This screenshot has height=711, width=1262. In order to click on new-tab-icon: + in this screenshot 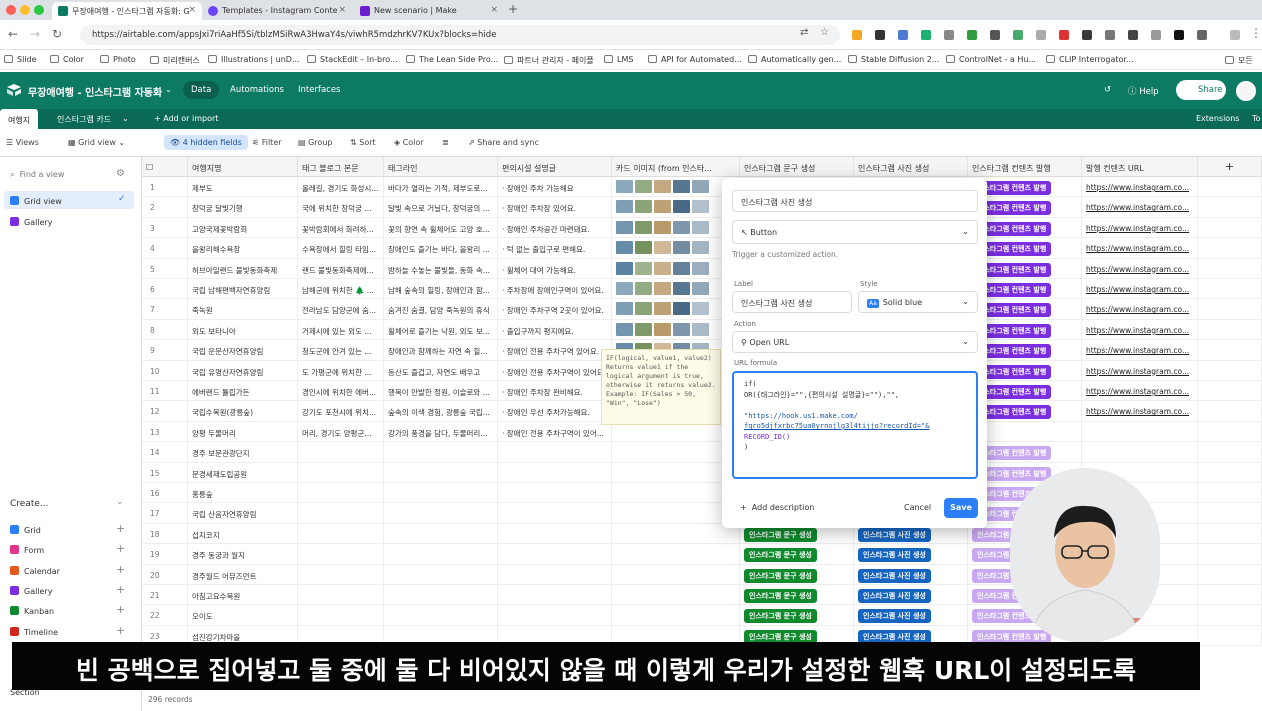, I will do `click(513, 9)`.